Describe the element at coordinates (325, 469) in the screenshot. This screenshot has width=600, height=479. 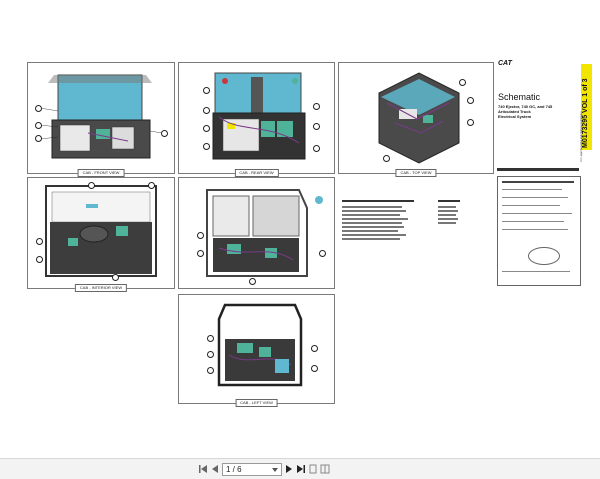
I see `two-page-view-icon` at that location.